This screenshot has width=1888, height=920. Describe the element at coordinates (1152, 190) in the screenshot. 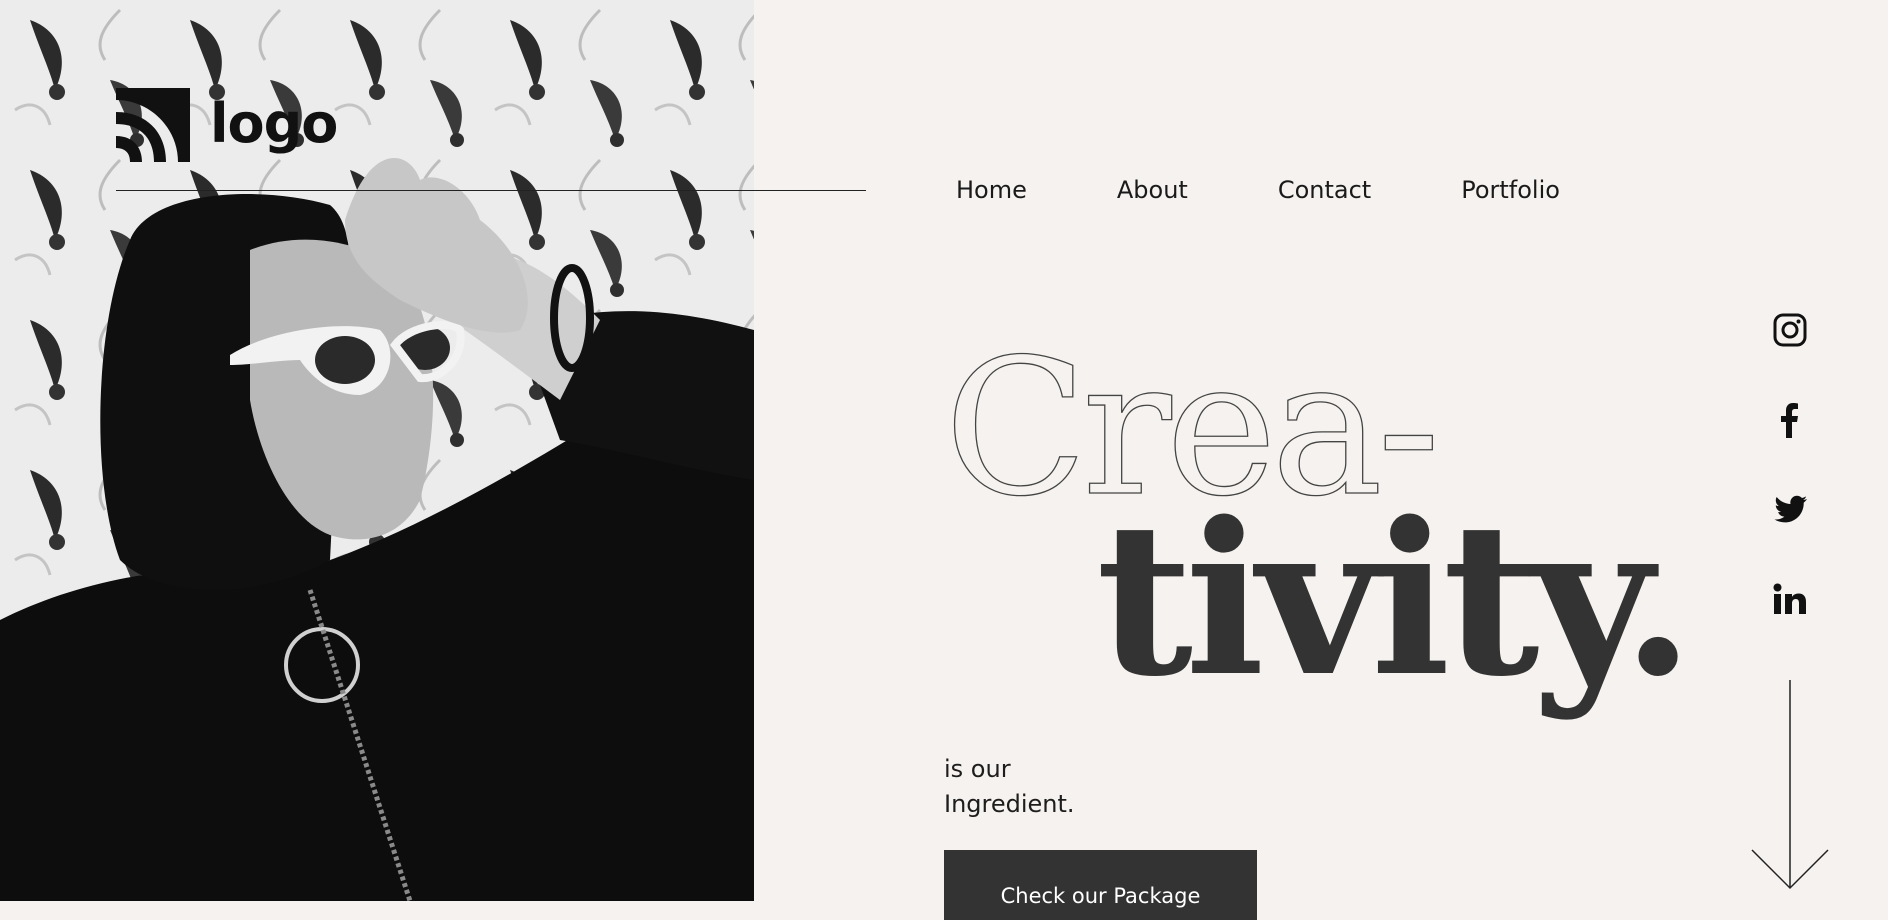

I see `nav-about: About` at that location.